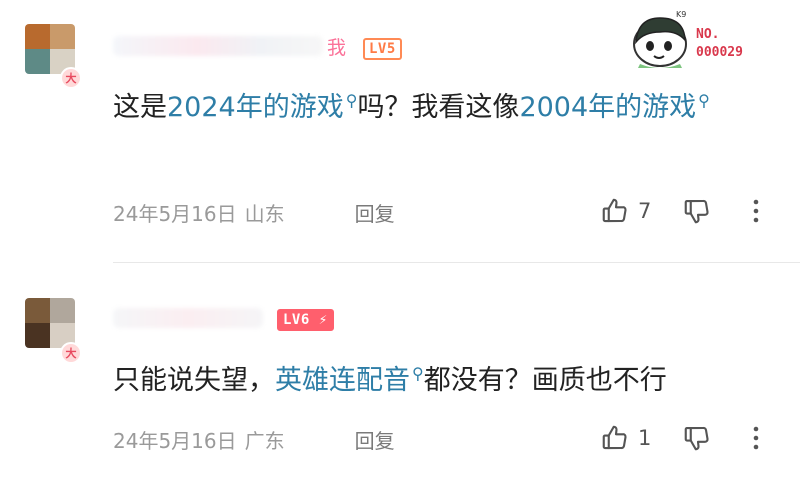 The height and width of the screenshot is (489, 800). I want to click on comment-text-part: 都没有？画质也不行, so click(545, 380).